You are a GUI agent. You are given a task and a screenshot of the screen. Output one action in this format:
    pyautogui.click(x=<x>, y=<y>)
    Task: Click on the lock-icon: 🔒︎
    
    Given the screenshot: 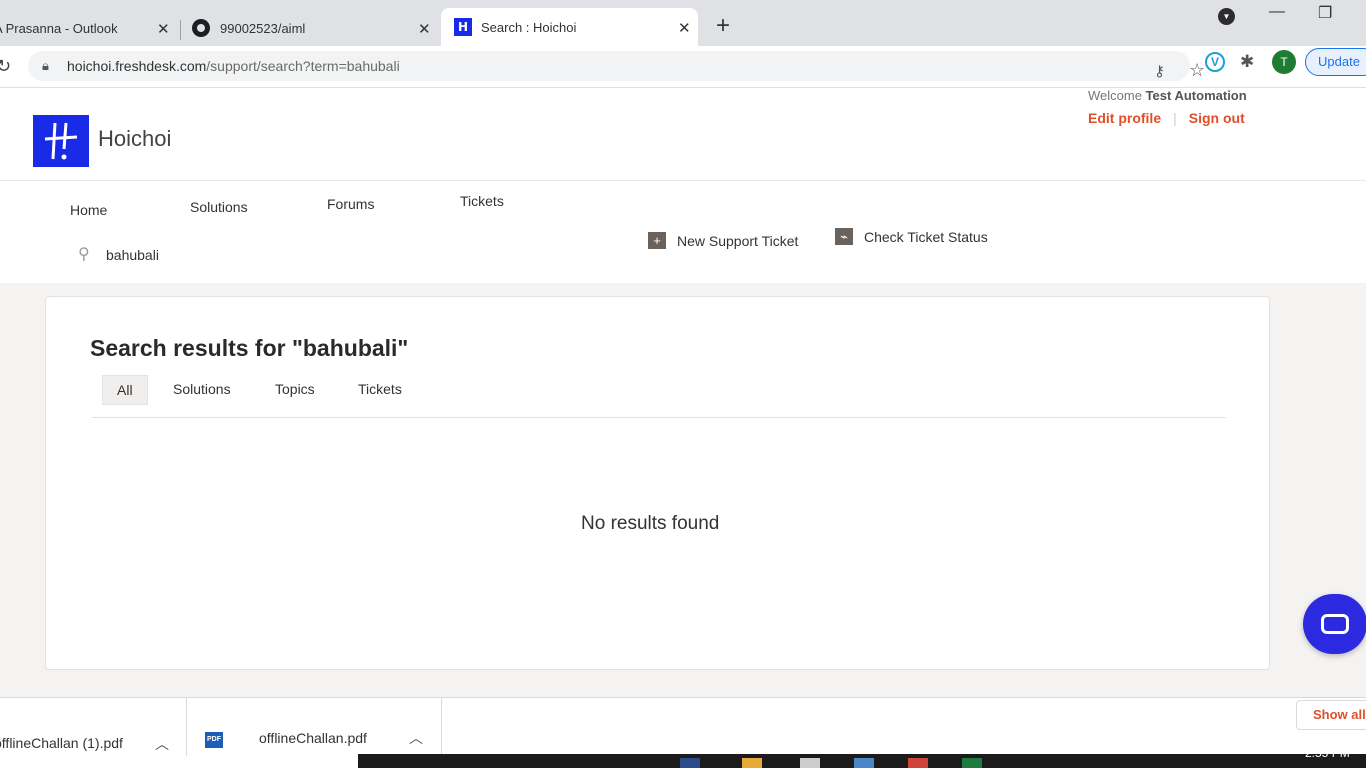 What is the action you would take?
    pyautogui.click(x=45, y=66)
    